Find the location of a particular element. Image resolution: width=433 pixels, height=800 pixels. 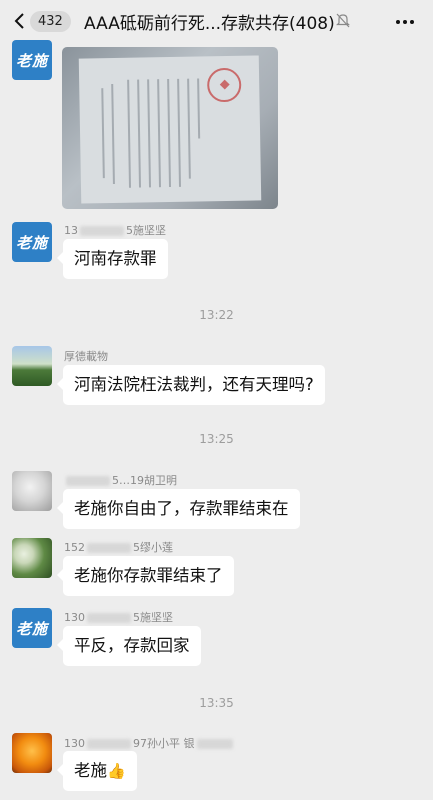

unread-count-badge: 432 is located at coordinates (50, 21).